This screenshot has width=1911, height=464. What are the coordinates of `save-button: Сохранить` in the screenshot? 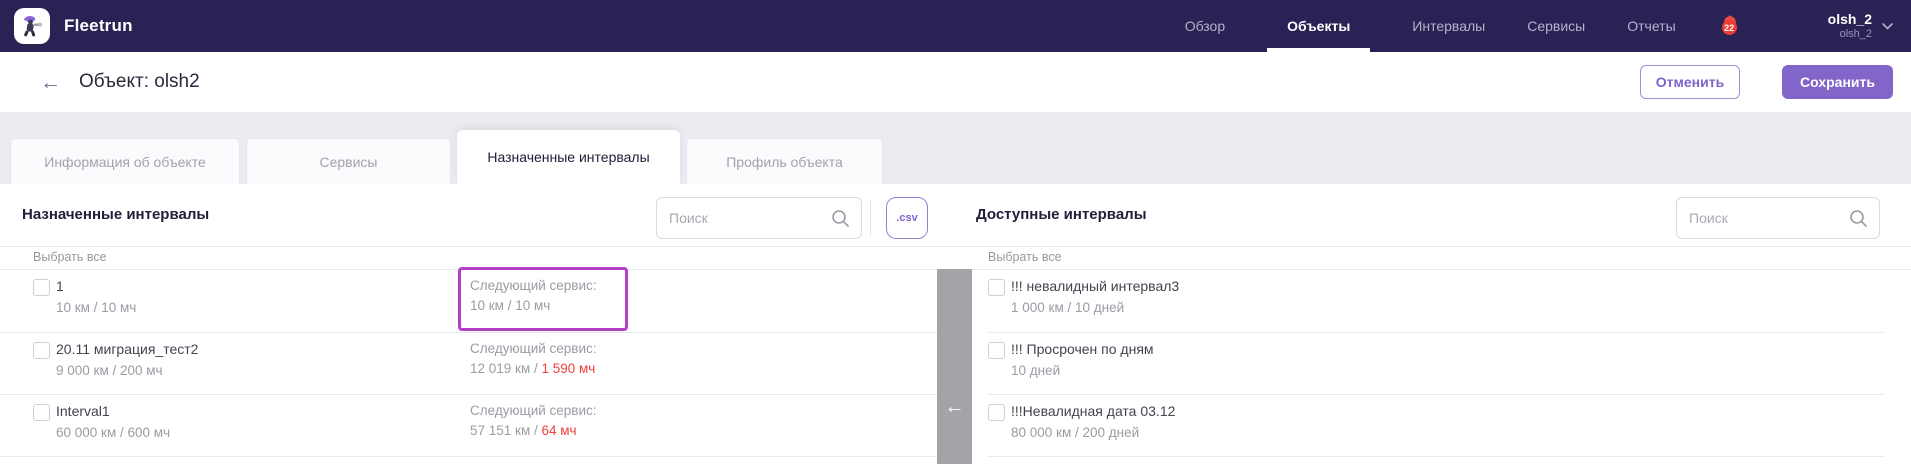 It's located at (1837, 82).